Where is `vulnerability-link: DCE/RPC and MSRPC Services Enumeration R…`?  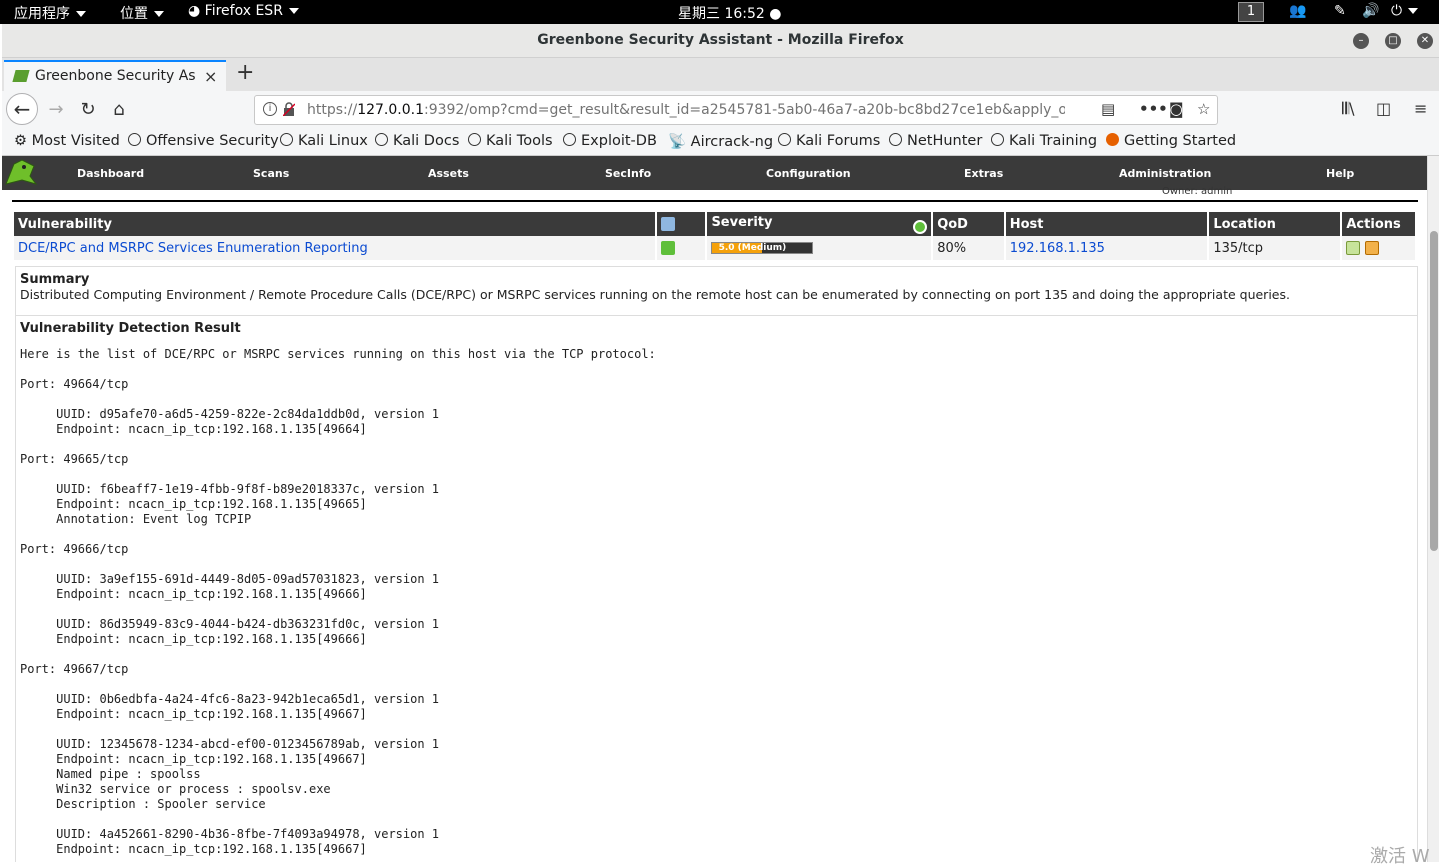 vulnerability-link: DCE/RPC and MSRPC Services Enumeration R… is located at coordinates (193, 248).